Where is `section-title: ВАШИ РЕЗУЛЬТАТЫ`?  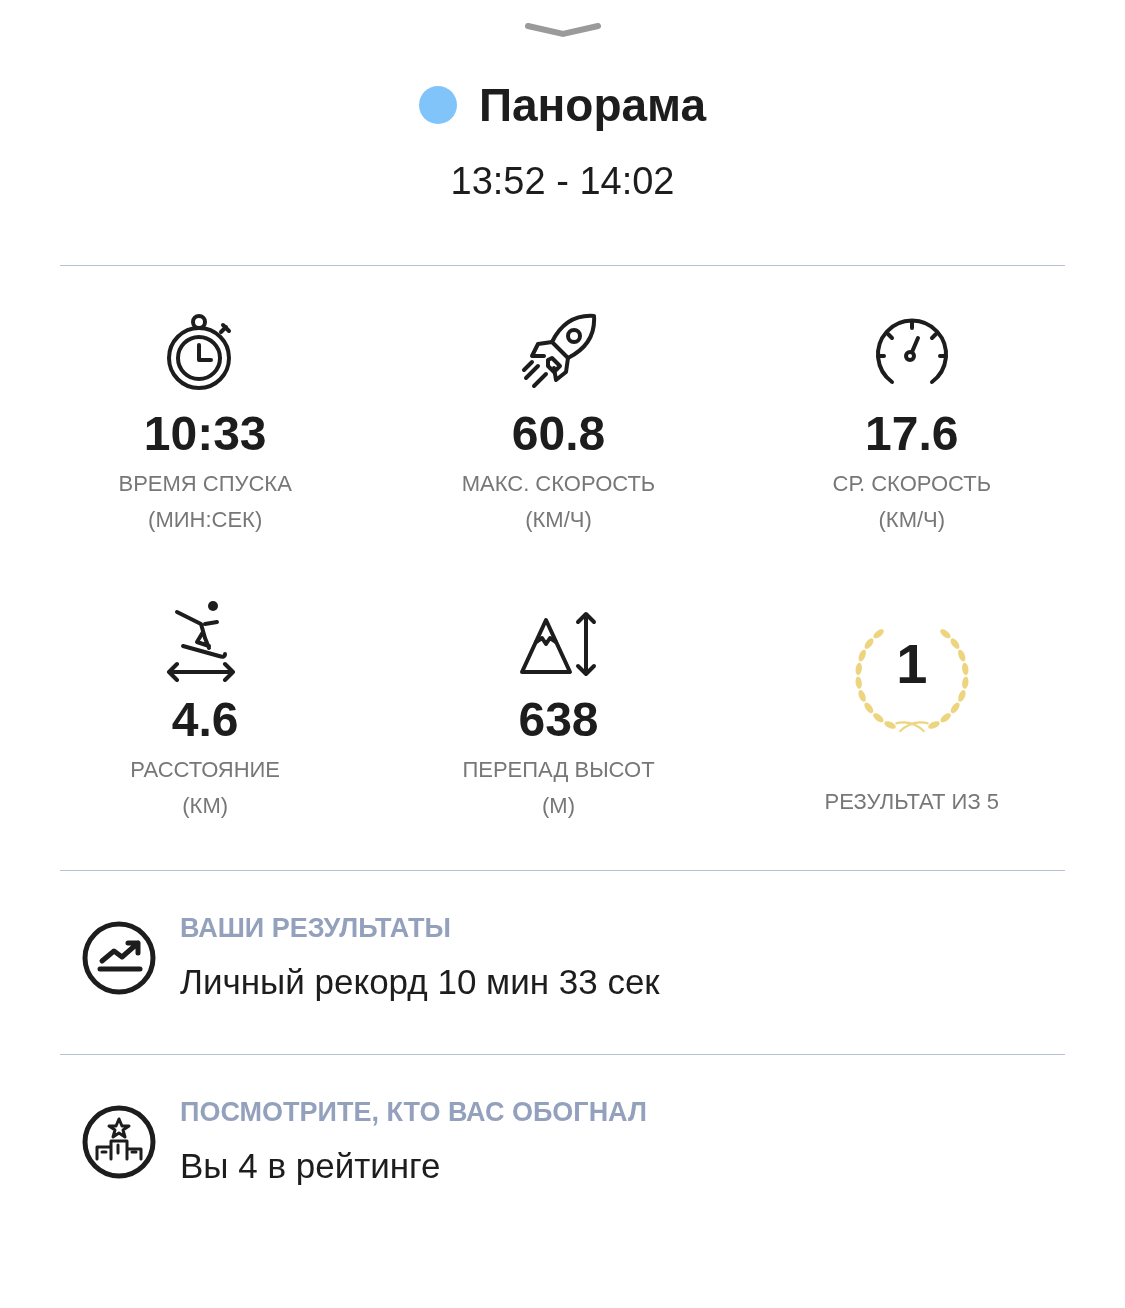
section-title: ВАШИ РЕЗУЛЬТАТЫ is located at coordinates (316, 928).